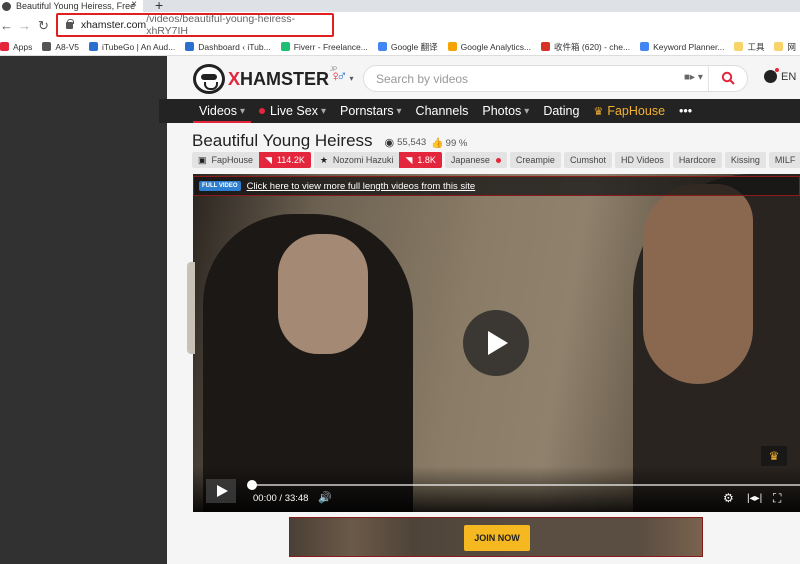  Describe the element at coordinates (525, 485) in the screenshot. I see `progress-bar` at that location.